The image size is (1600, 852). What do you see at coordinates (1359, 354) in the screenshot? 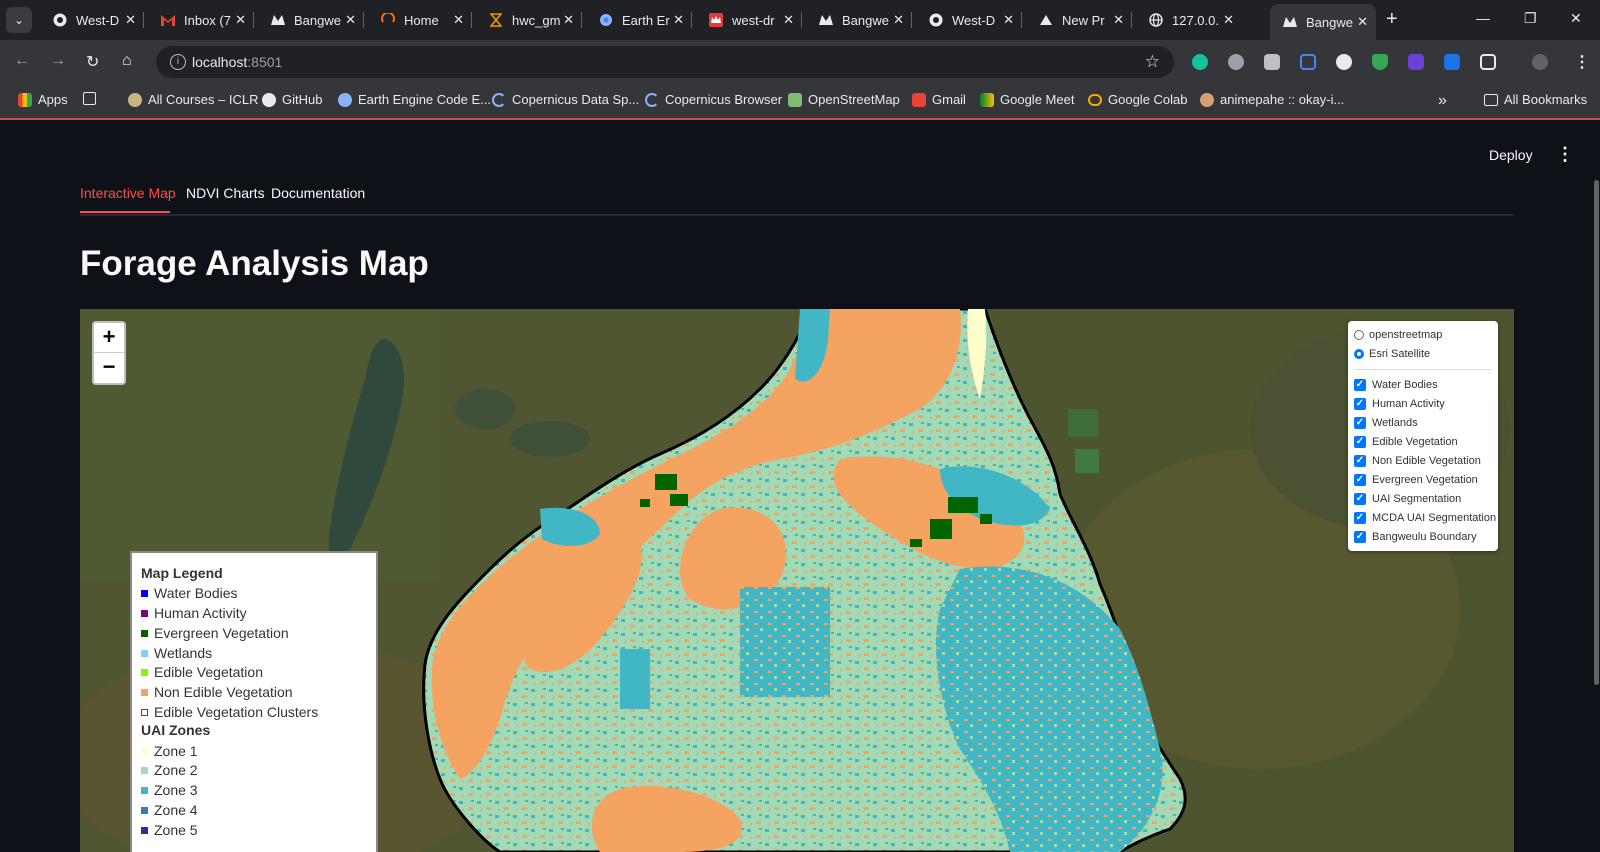
I see `radio-selected-icon` at bounding box center [1359, 354].